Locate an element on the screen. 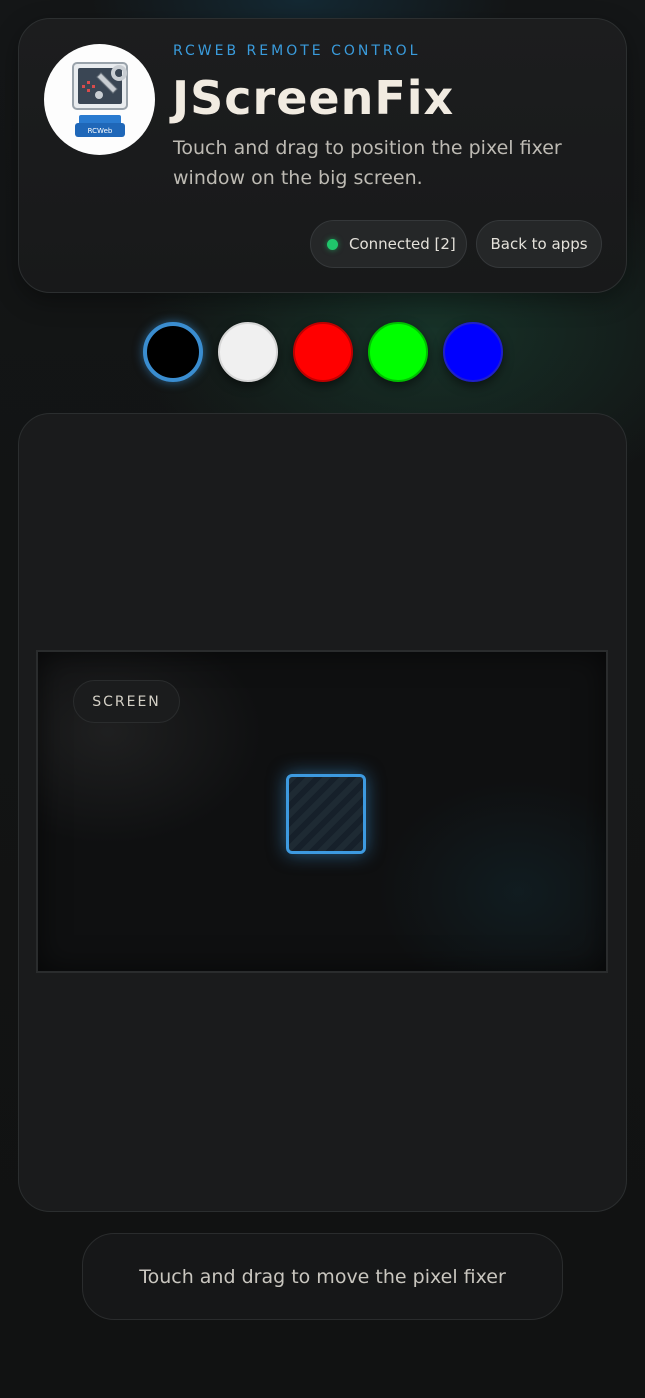 Image resolution: width=645 pixels, height=1398 pixels. screen-badge-label: SCREEN is located at coordinates (126, 701).